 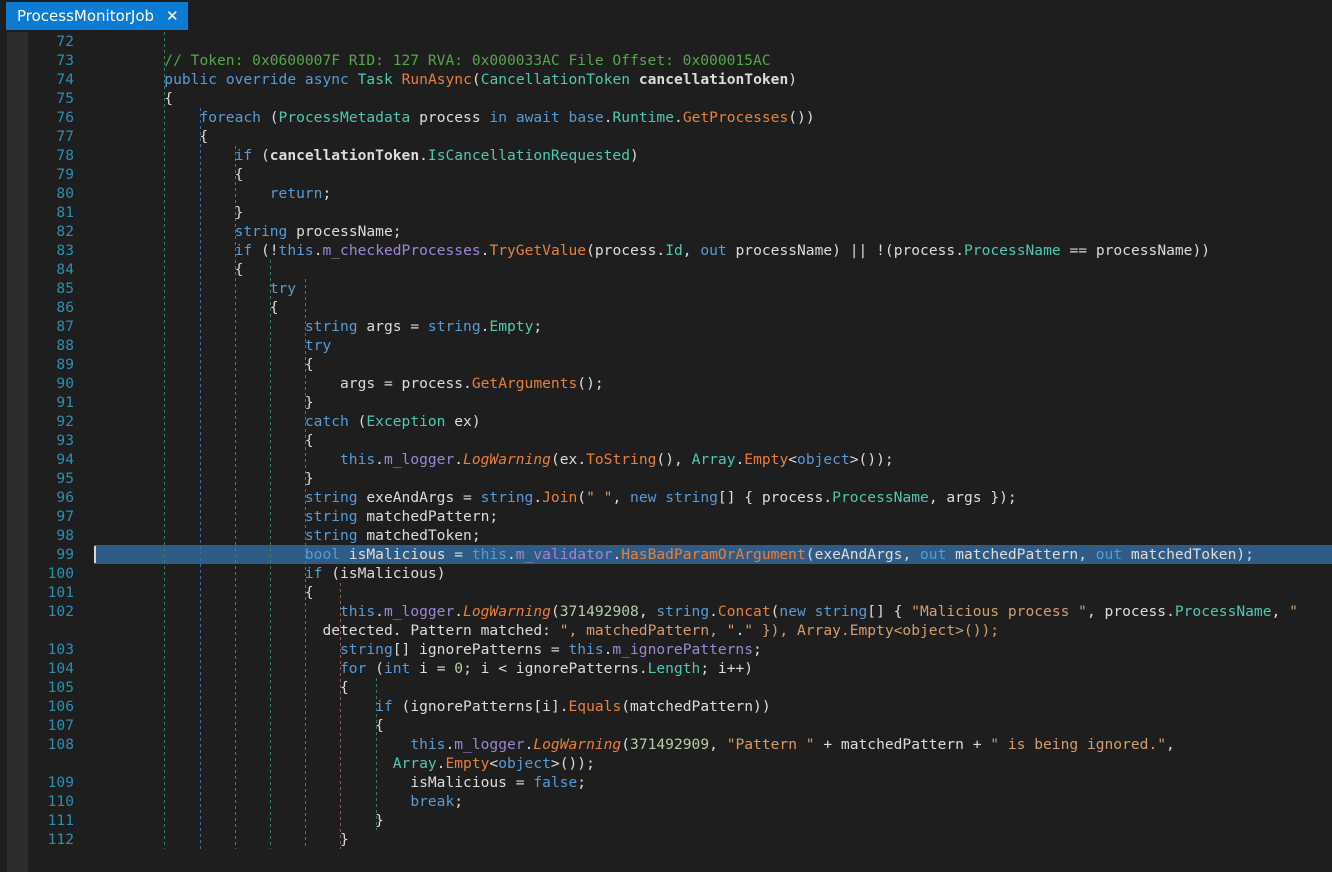 I want to click on code-line: 88 try, so click(x=680, y=345).